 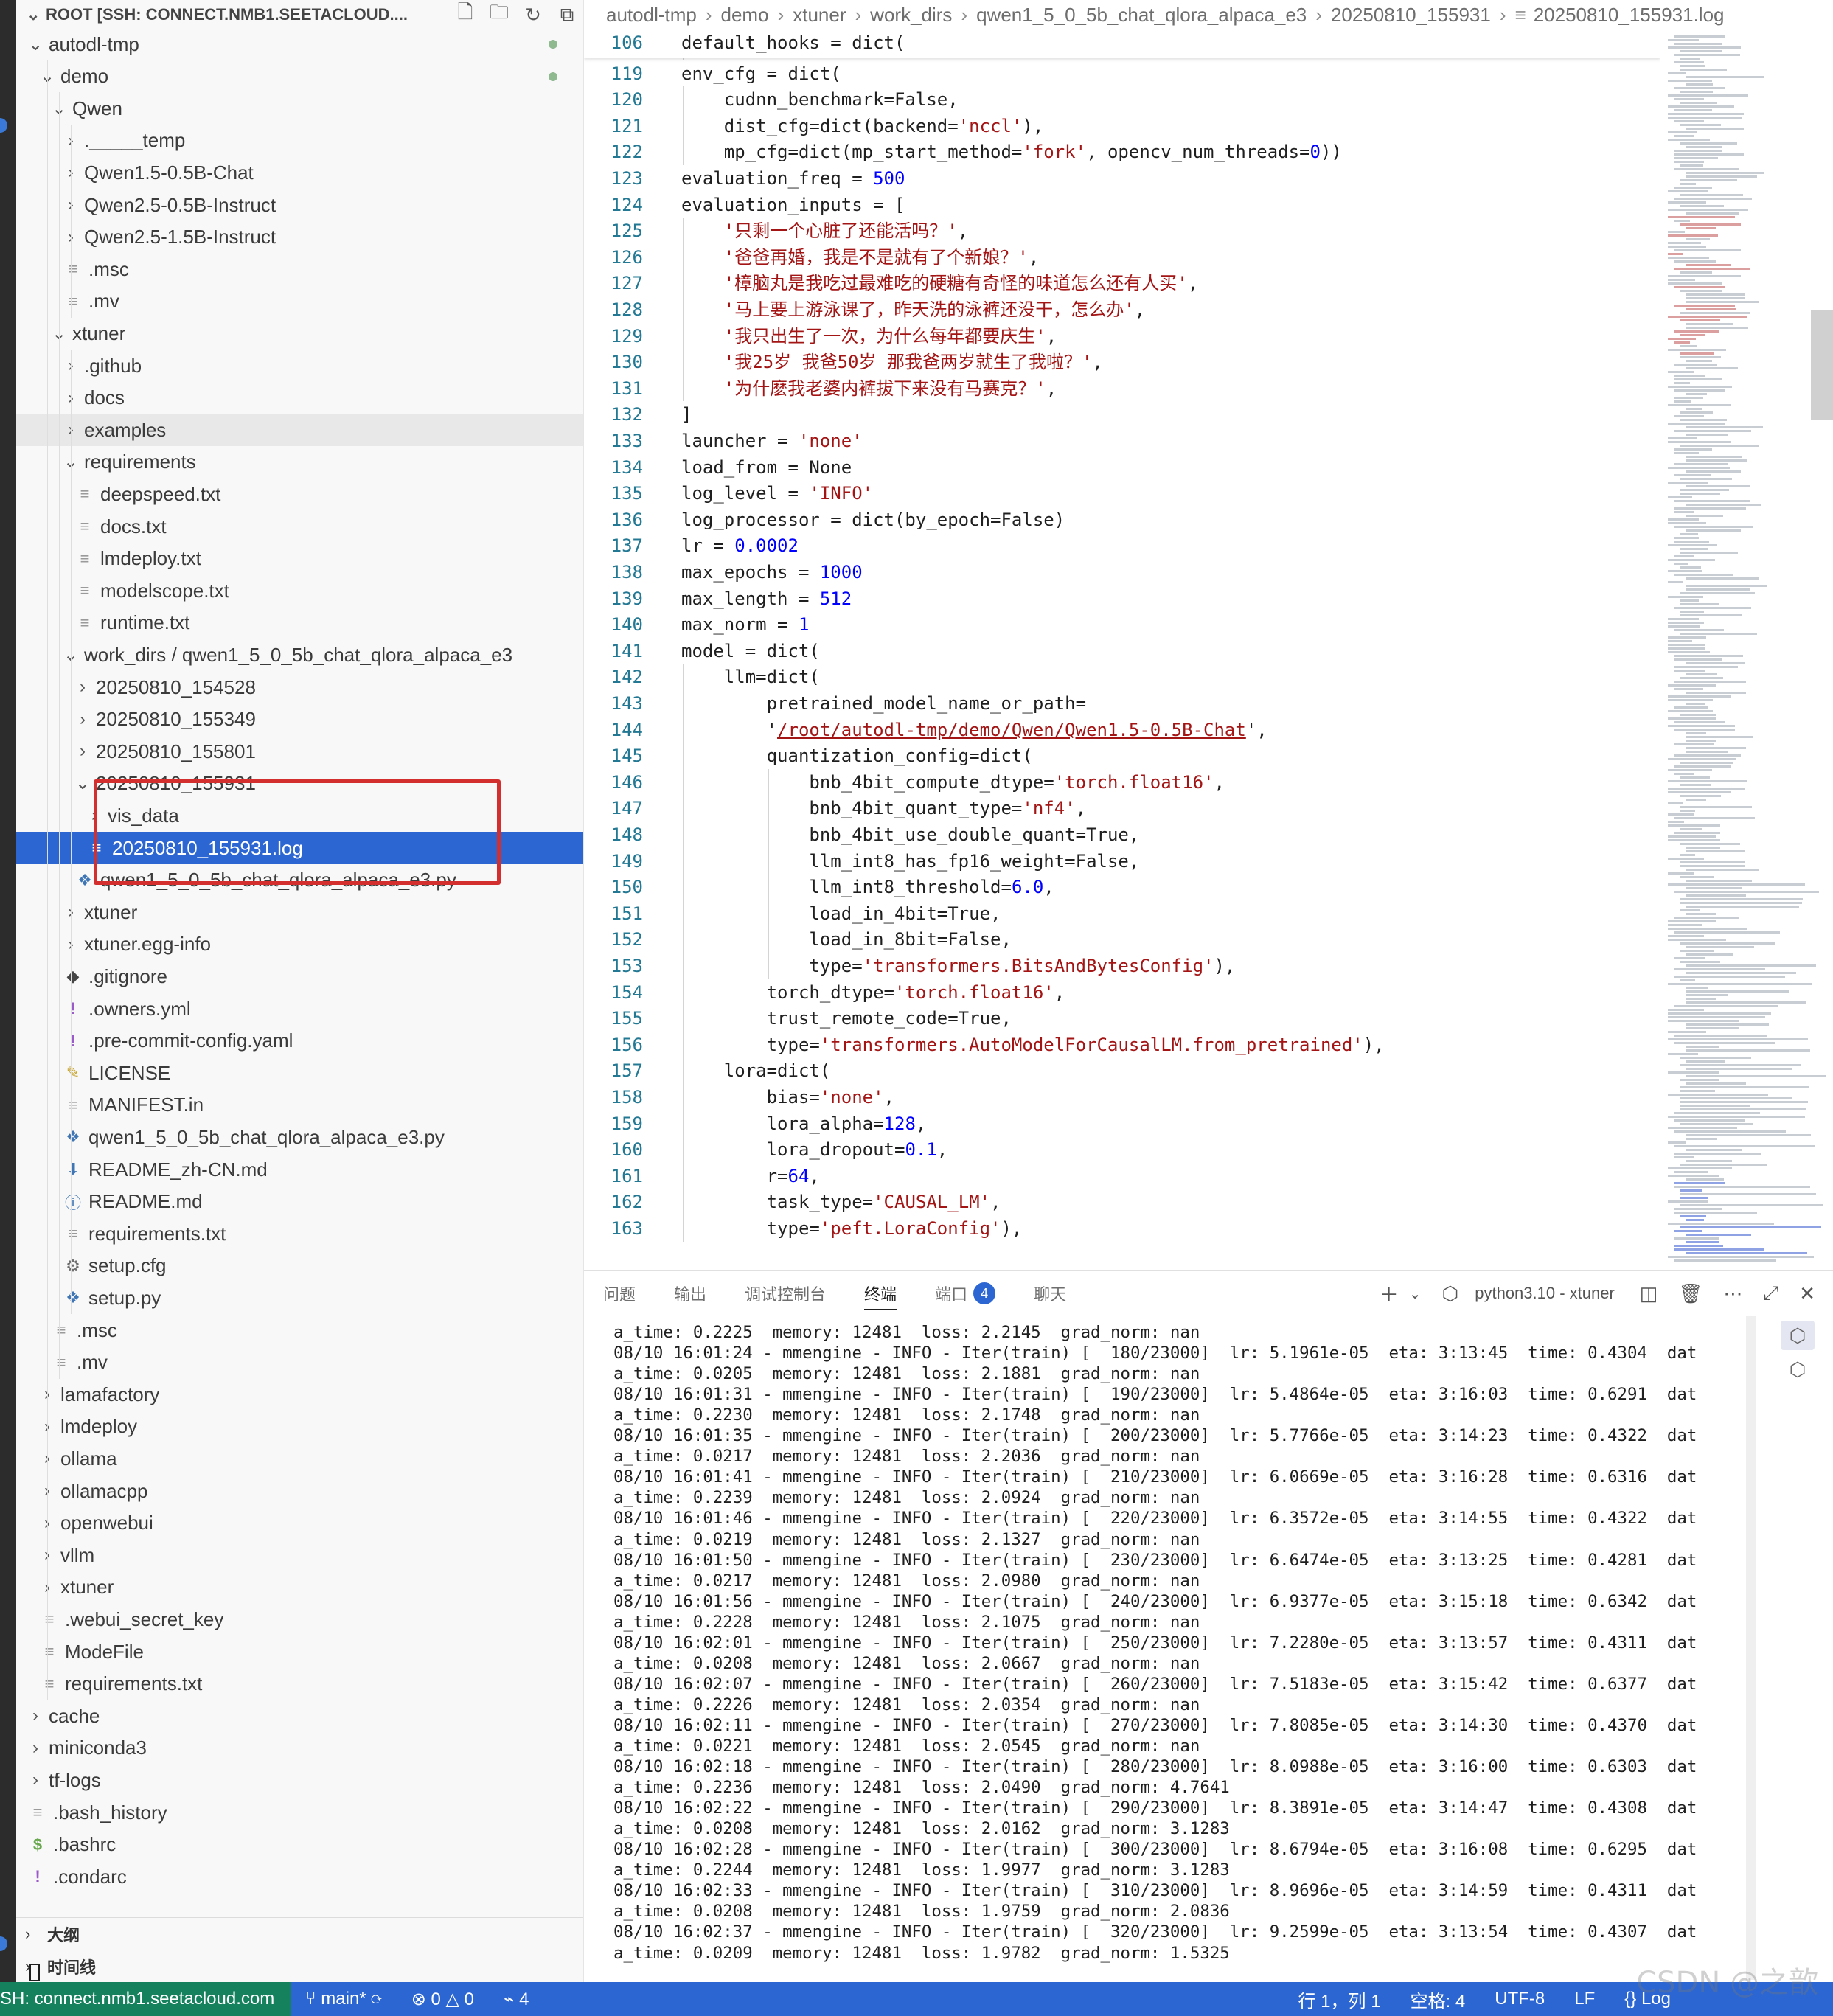 I want to click on code-line: 129 '我只出生了一次，为什么每年都要庆生',, so click(x=1122, y=337).